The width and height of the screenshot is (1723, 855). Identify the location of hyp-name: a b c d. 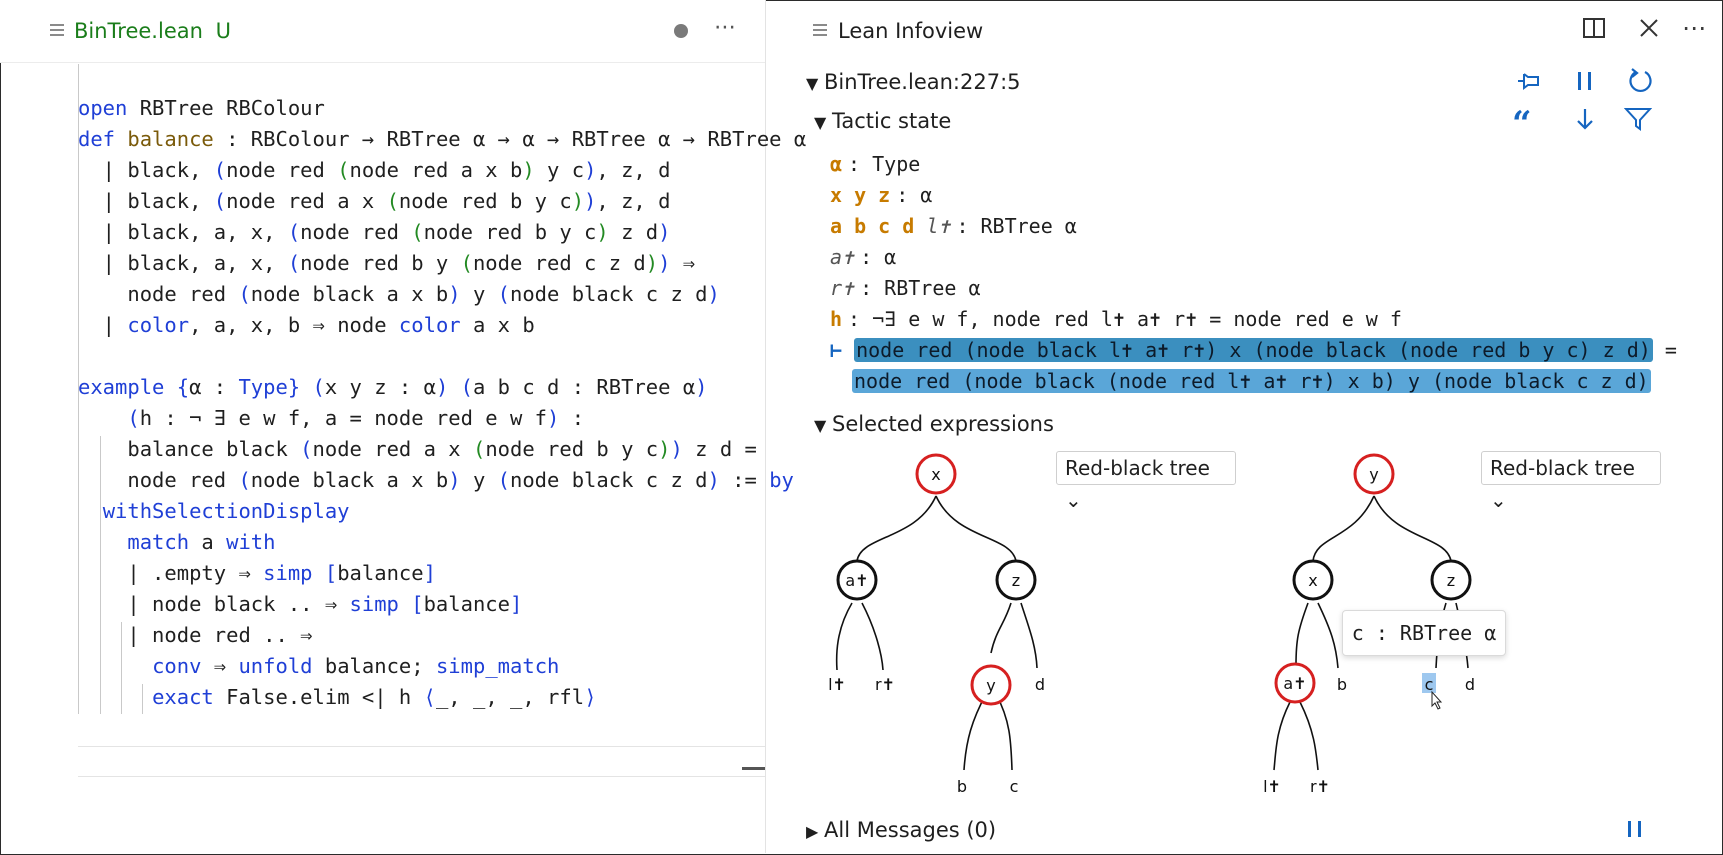
(872, 226).